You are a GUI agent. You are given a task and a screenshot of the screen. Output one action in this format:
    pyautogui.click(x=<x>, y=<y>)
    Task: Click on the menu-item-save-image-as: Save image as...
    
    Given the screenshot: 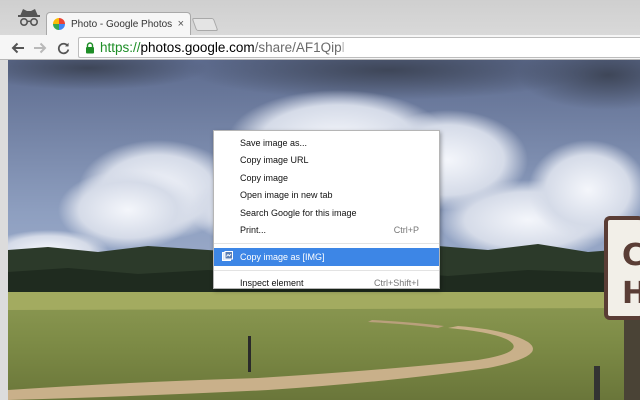 What is the action you would take?
    pyautogui.click(x=326, y=143)
    